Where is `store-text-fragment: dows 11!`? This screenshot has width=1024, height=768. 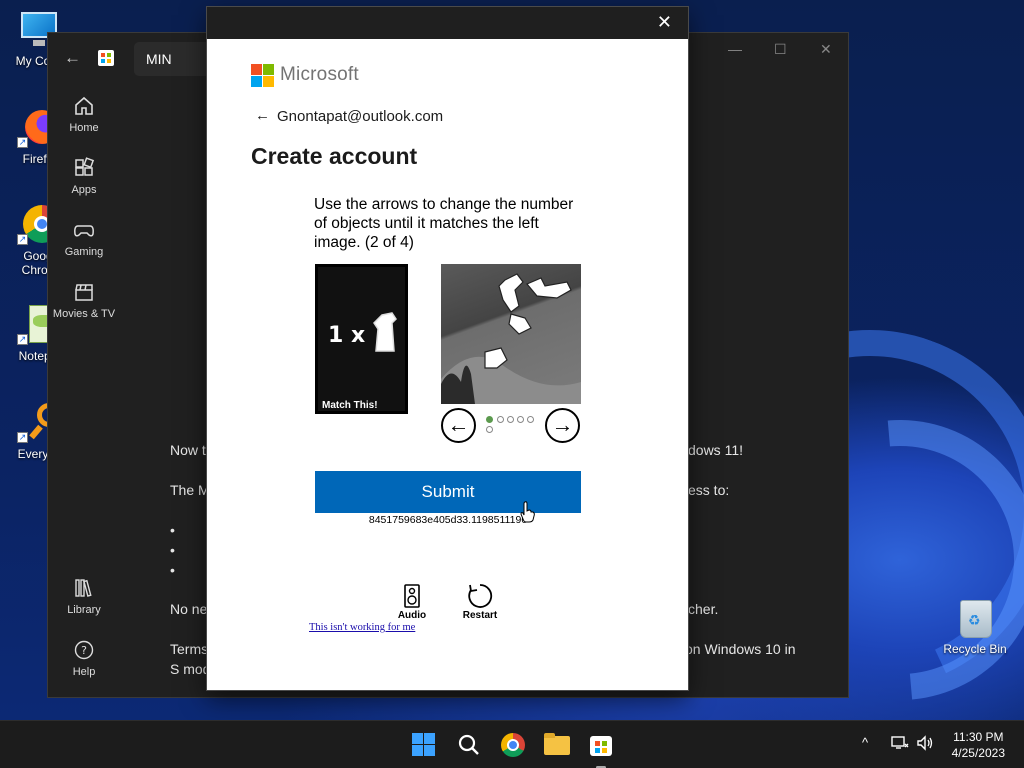 store-text-fragment: dows 11! is located at coordinates (715, 450).